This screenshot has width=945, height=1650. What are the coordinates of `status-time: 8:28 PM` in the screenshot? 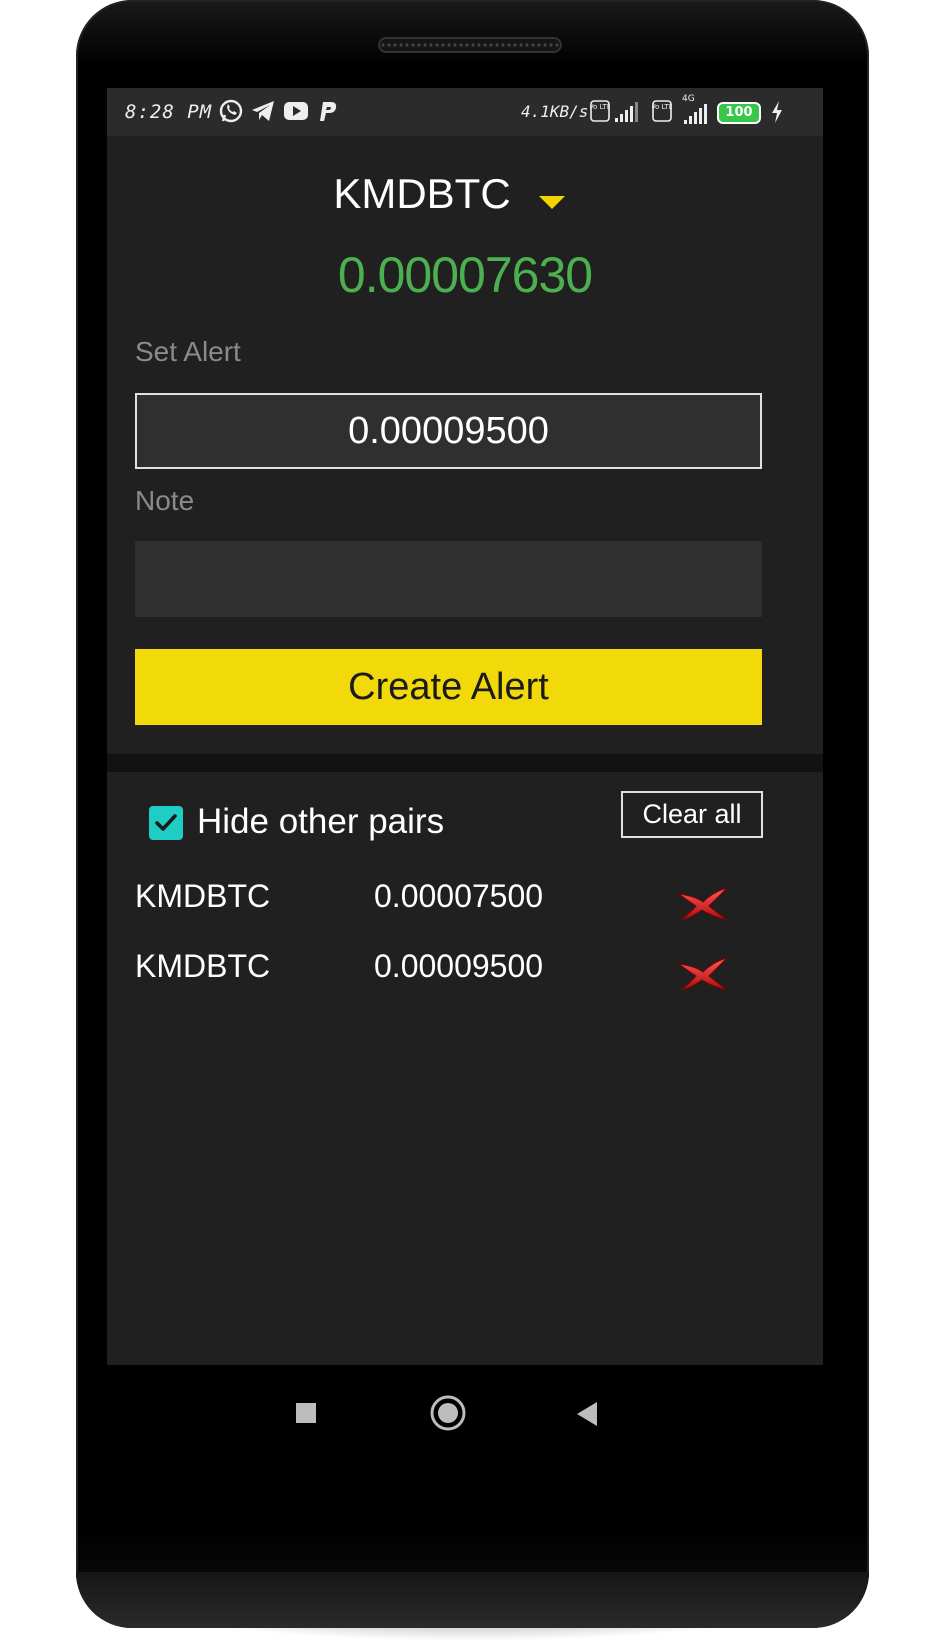 It's located at (169, 112).